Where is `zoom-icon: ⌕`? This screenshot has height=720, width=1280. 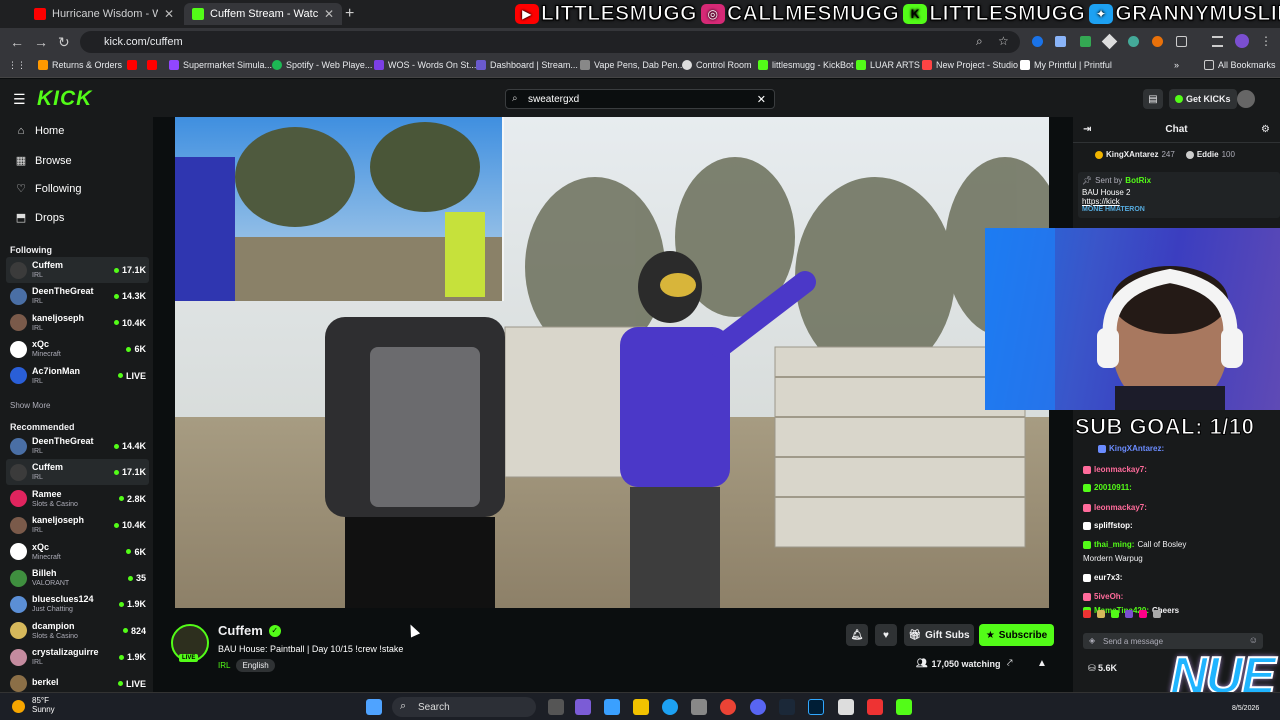
zoom-icon: ⌕ is located at coordinates (979, 41).